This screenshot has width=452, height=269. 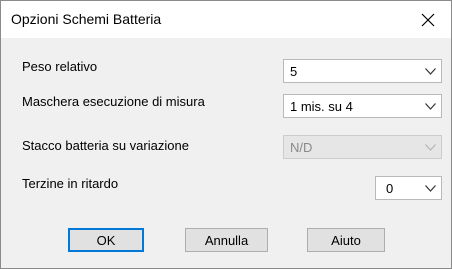 I want to click on close-button, so click(x=428, y=19).